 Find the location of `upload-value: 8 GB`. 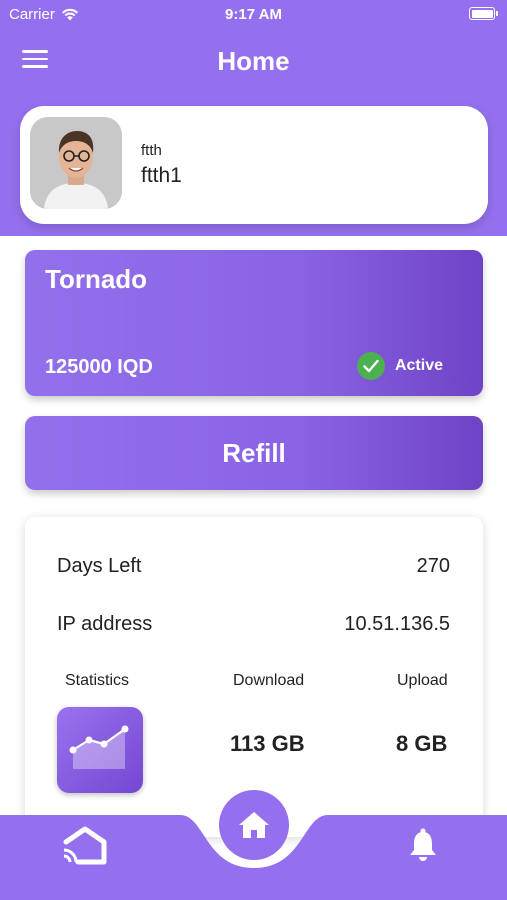

upload-value: 8 GB is located at coordinates (422, 743).